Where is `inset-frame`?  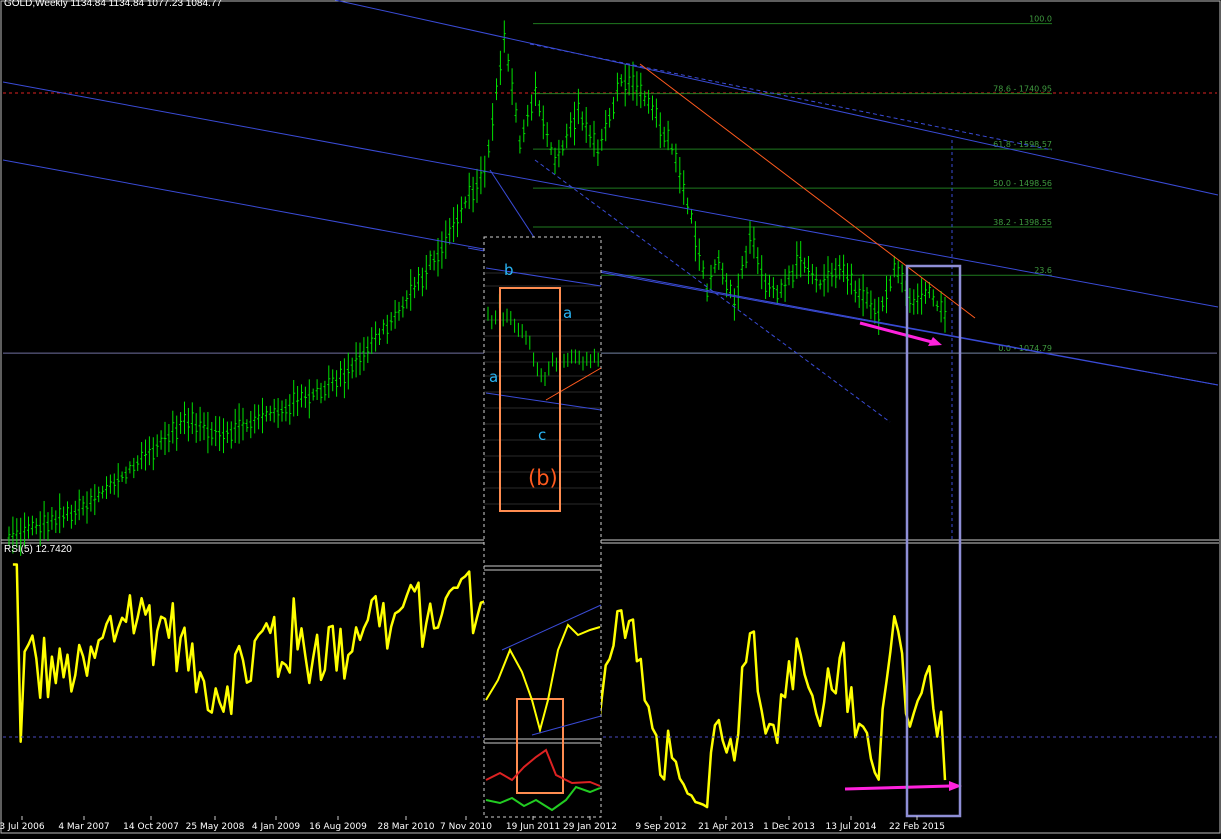
inset-frame is located at coordinates (542, 527).